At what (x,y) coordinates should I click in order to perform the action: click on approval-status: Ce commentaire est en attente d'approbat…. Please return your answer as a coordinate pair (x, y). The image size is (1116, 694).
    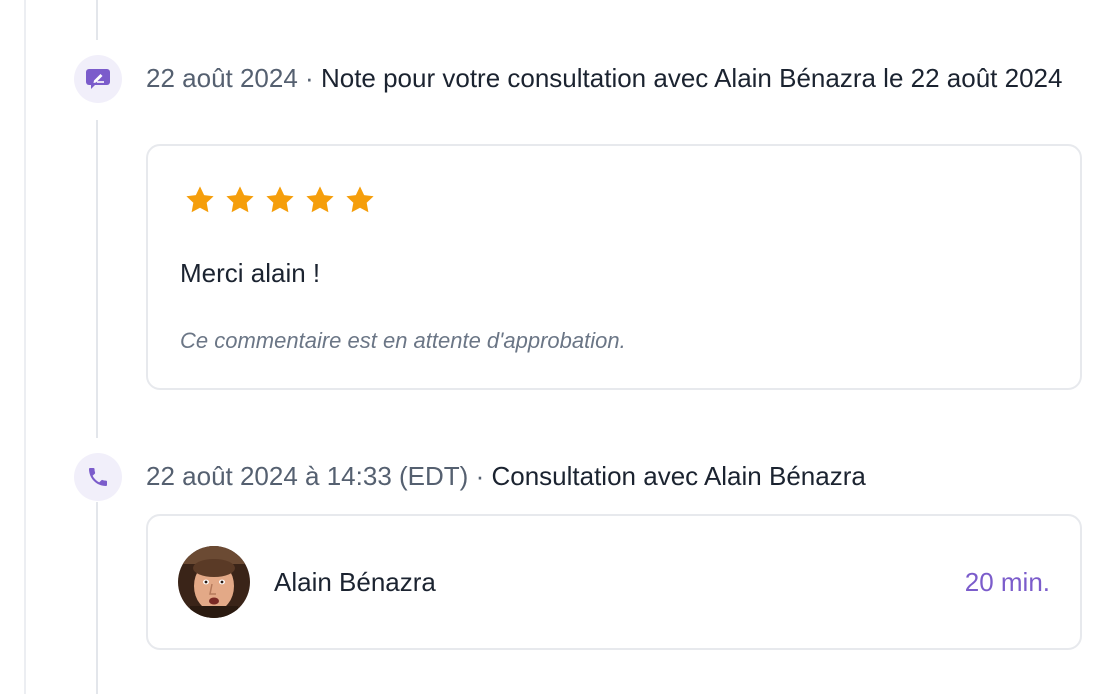
    Looking at the image, I should click on (403, 340).